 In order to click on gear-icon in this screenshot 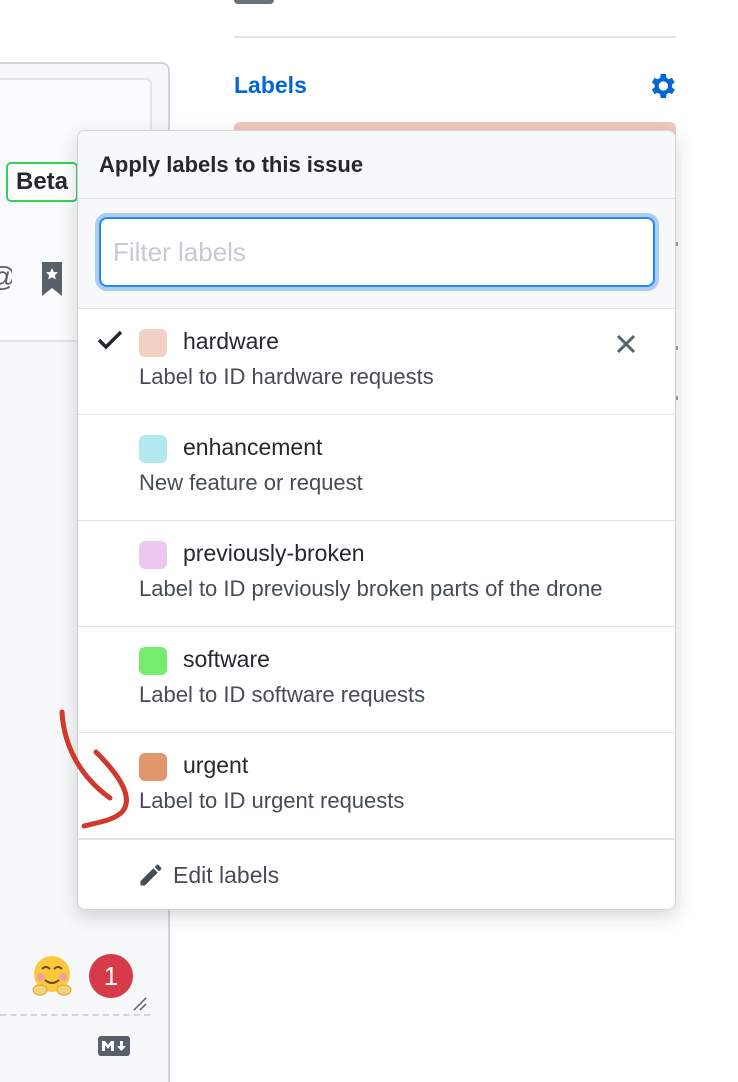, I will do `click(662, 86)`.